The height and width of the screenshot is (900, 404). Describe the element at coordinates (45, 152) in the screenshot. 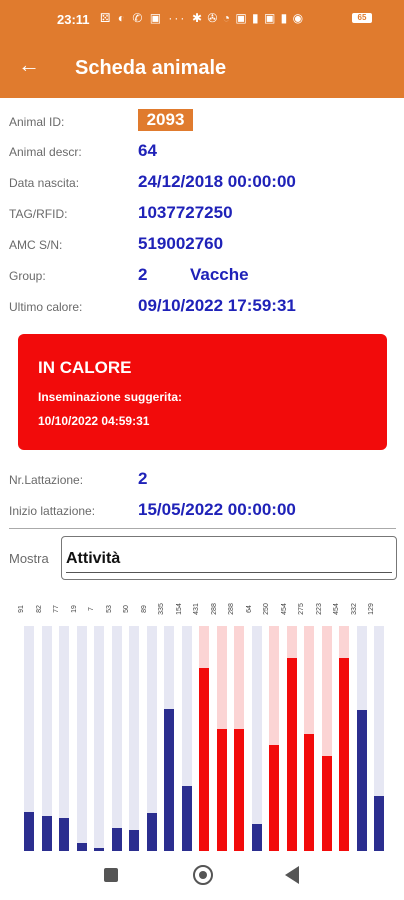

I see `animal-descr-label: Animal descr:` at that location.